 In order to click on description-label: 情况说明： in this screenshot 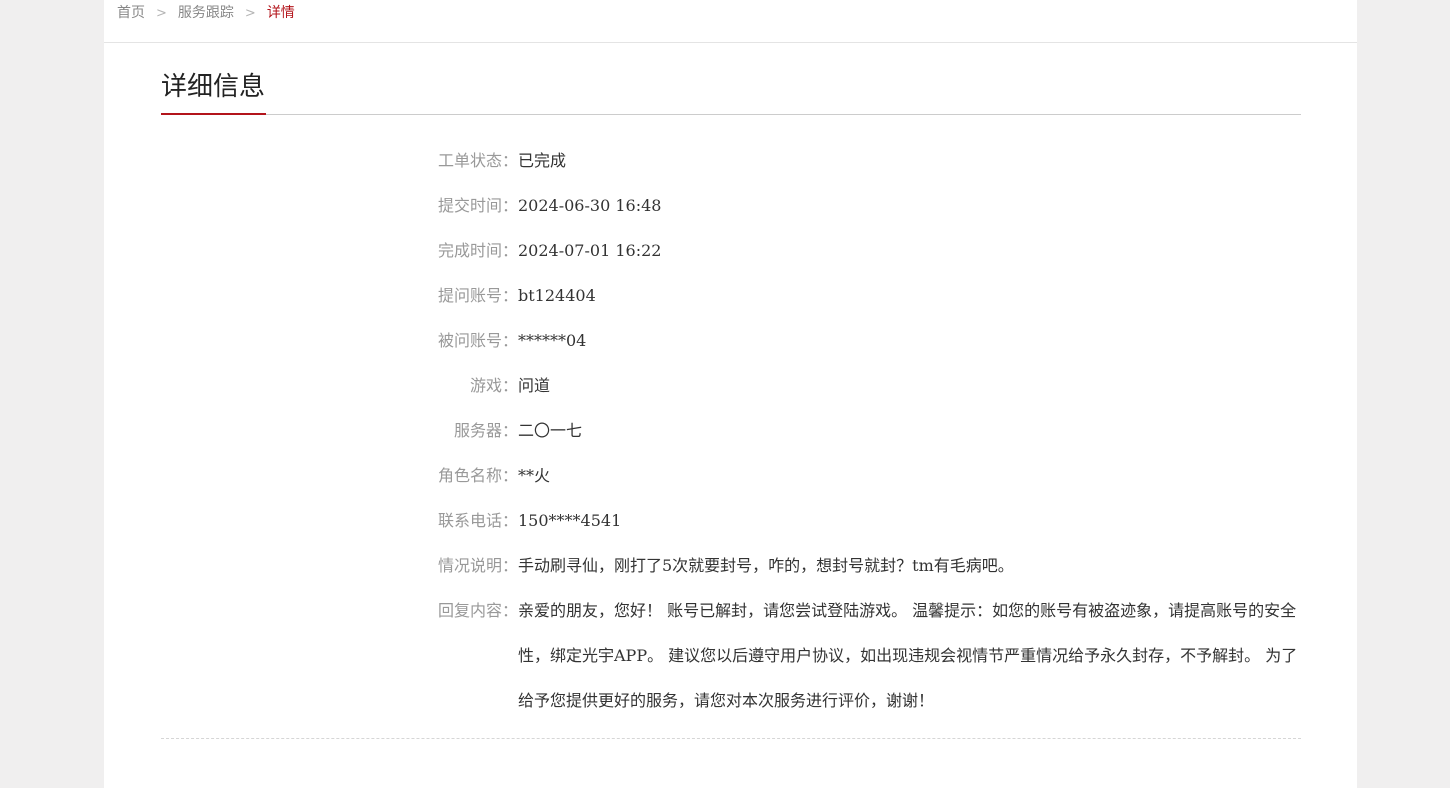, I will do `click(477, 565)`.